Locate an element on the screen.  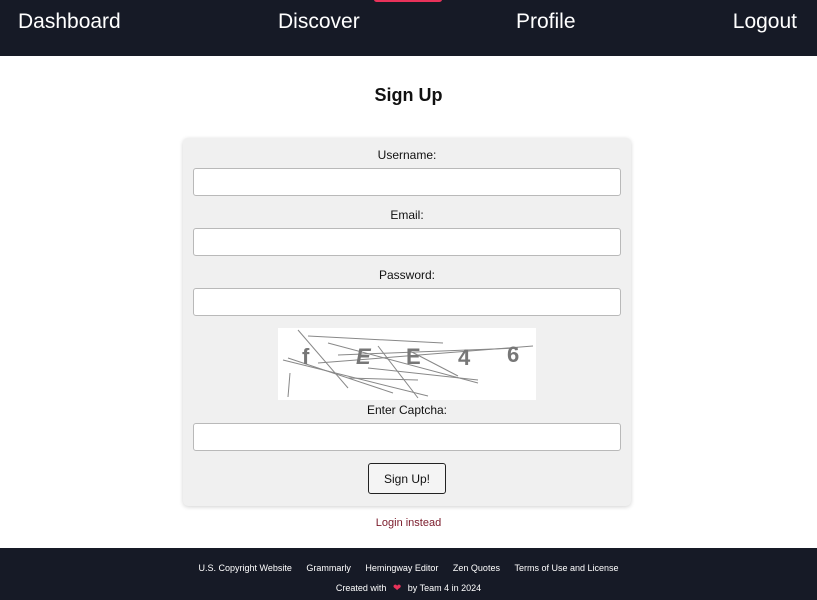
footer-link-zen-quotes: Zen Quotes is located at coordinates (476, 568).